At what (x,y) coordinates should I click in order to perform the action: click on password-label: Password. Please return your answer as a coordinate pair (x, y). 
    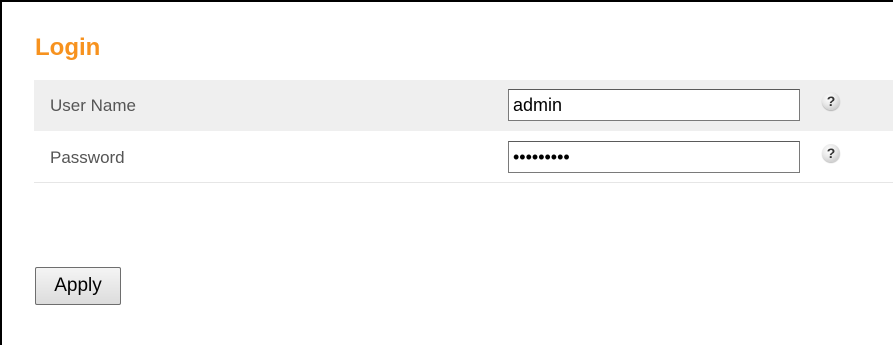
    Looking at the image, I should click on (87, 157).